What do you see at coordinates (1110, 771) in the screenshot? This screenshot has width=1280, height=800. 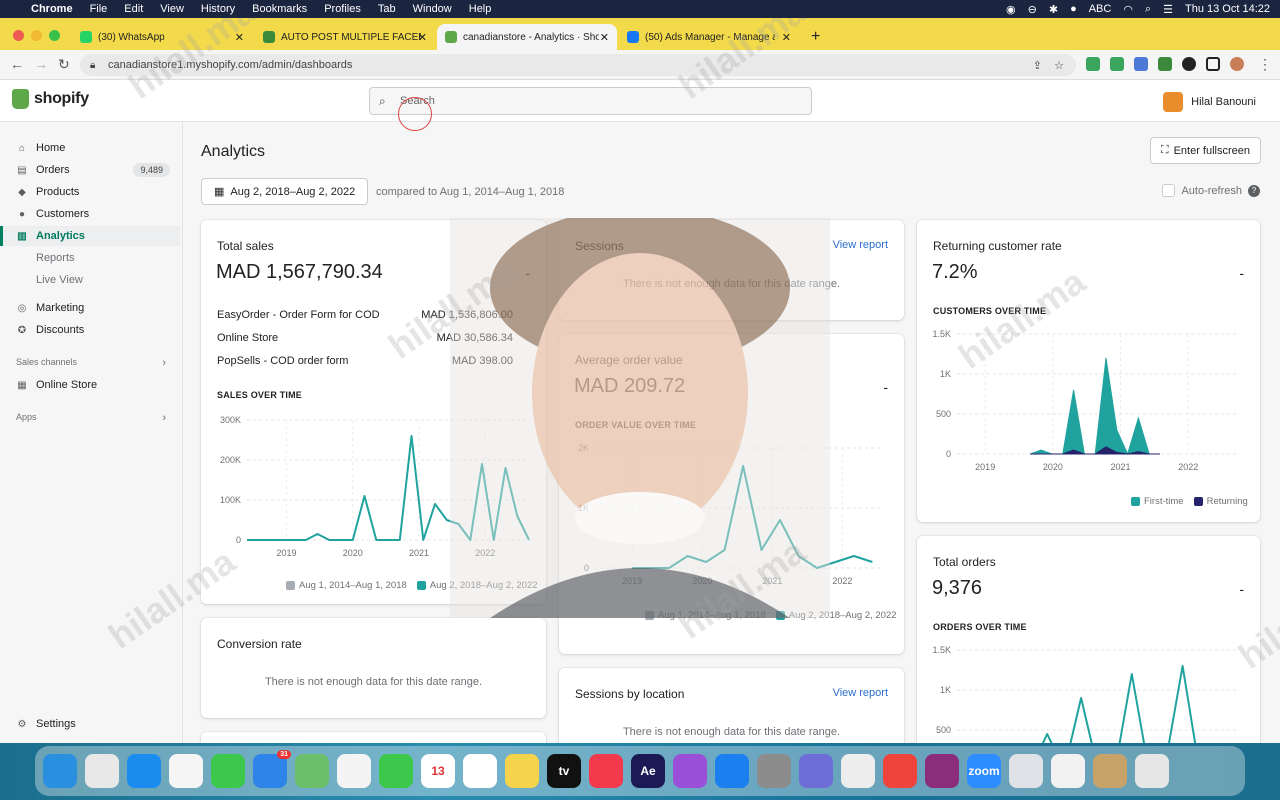 I see `dock-preview-icon` at bounding box center [1110, 771].